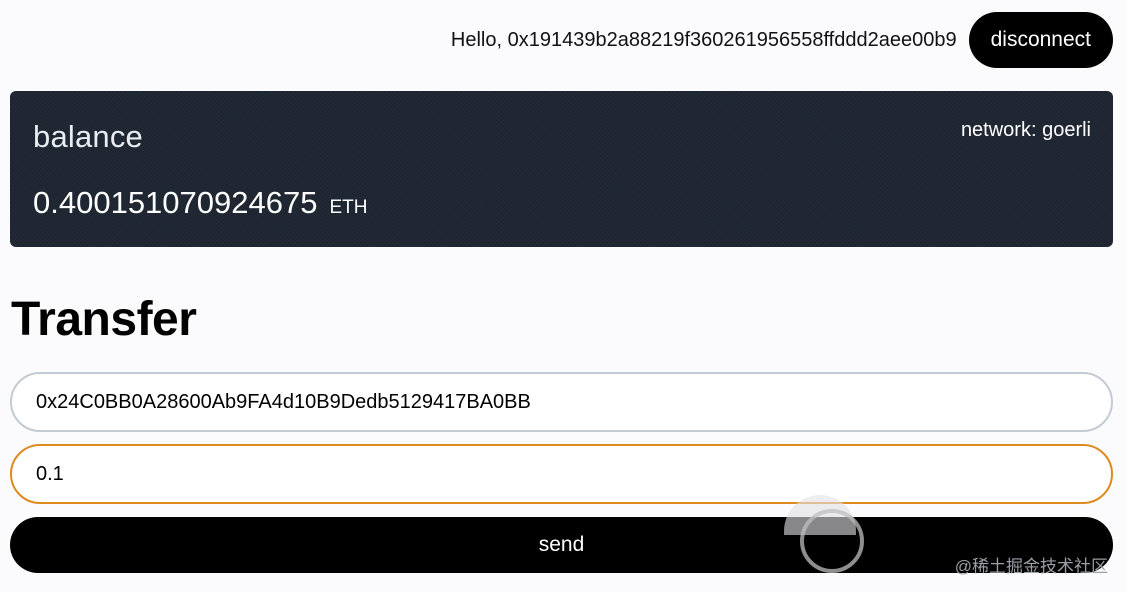 The width and height of the screenshot is (1126, 592). What do you see at coordinates (561, 545) in the screenshot?
I see `send-button: send` at bounding box center [561, 545].